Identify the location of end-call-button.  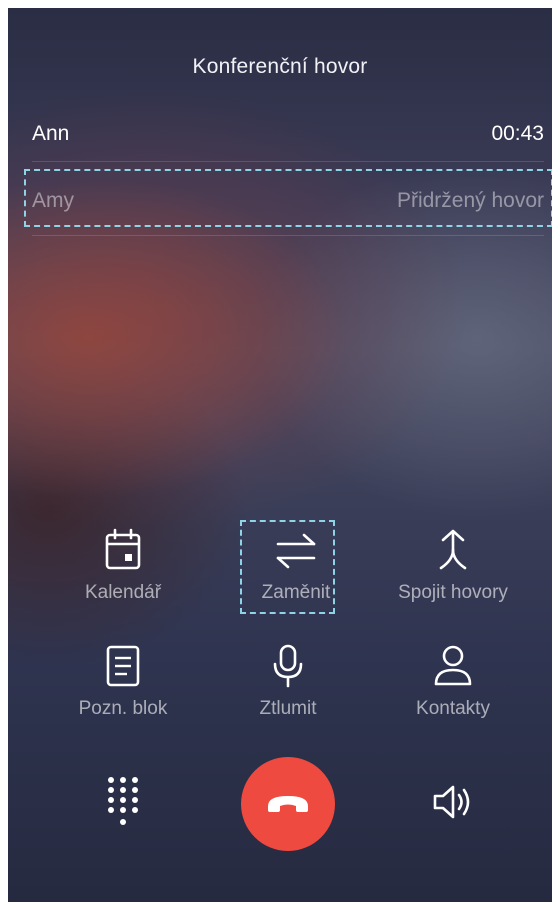
(288, 804).